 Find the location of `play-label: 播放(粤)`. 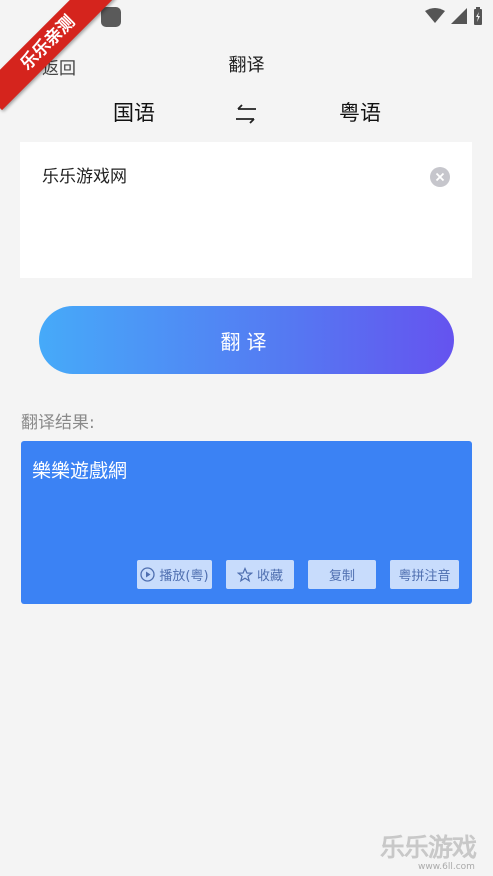

play-label: 播放(粤) is located at coordinates (184, 576).